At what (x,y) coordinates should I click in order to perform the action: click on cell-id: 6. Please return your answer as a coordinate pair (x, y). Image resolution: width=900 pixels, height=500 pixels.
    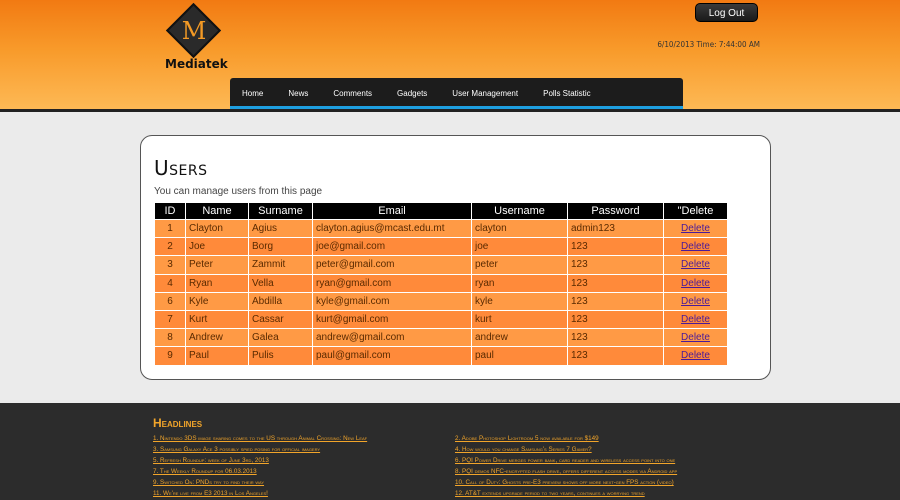
    Looking at the image, I should click on (170, 301).